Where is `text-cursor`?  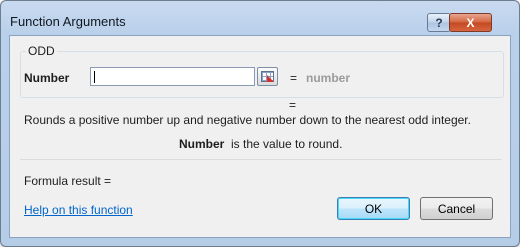
text-cursor is located at coordinates (94, 77).